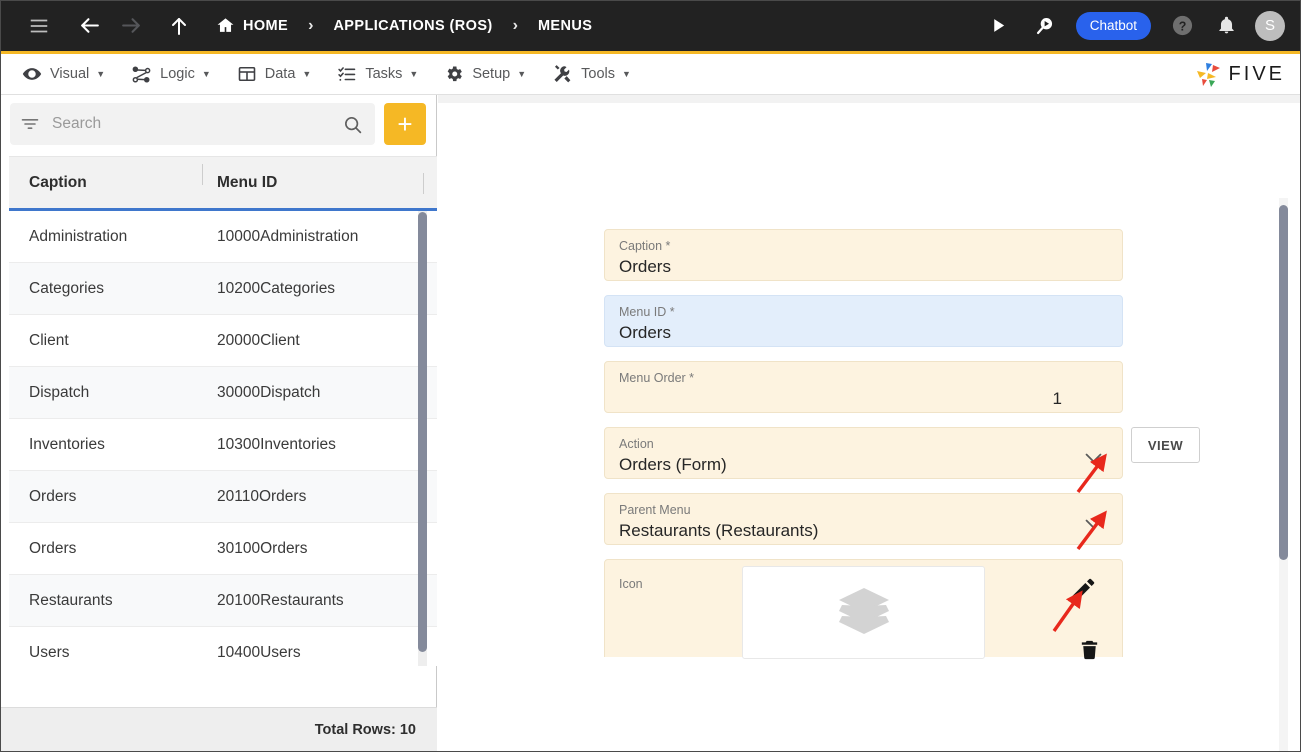 This screenshot has width=1301, height=752. Describe the element at coordinates (999, 26) in the screenshot. I see `run-play-icon` at that location.